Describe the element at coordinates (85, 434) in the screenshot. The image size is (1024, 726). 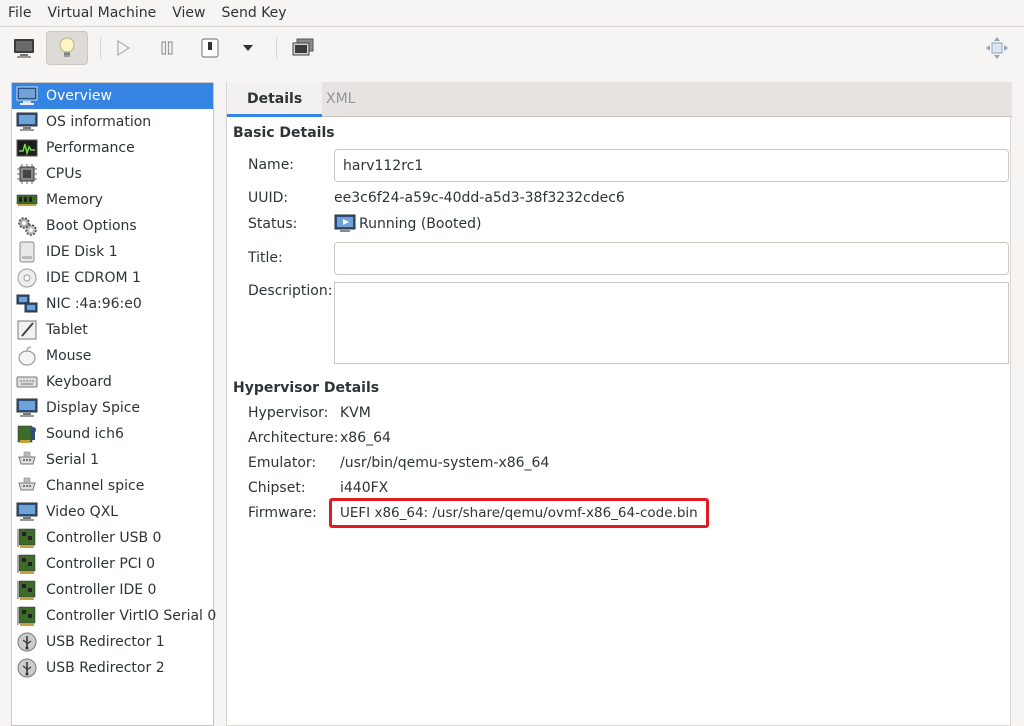
I see `sidebar-item-label: Sound ich6` at that location.